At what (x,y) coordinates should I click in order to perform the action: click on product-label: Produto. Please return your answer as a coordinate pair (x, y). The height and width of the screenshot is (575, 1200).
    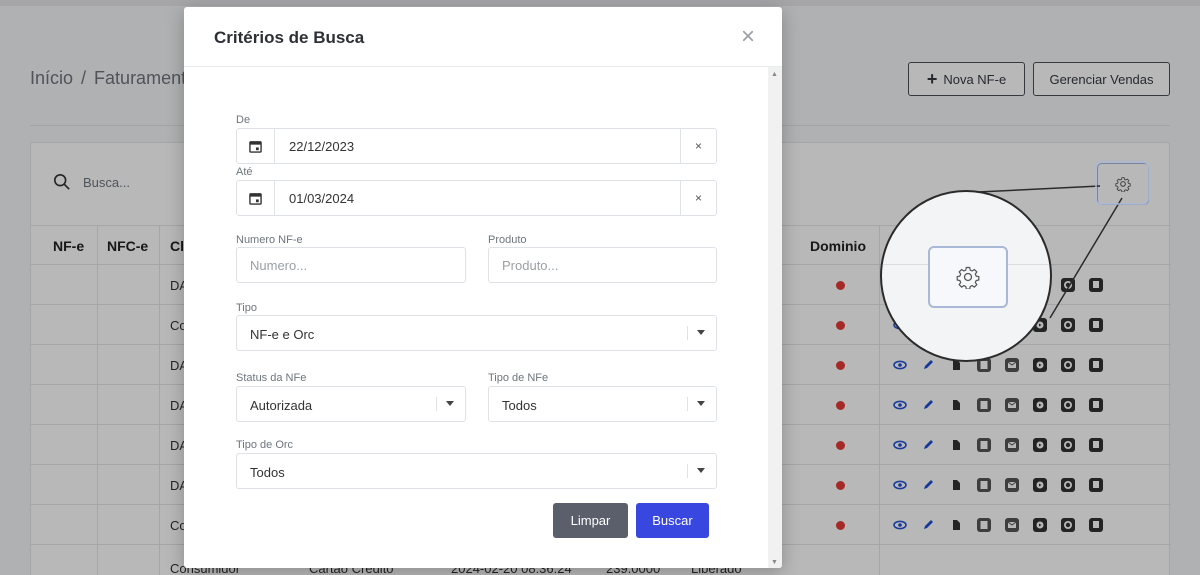
    Looking at the image, I should click on (507, 240).